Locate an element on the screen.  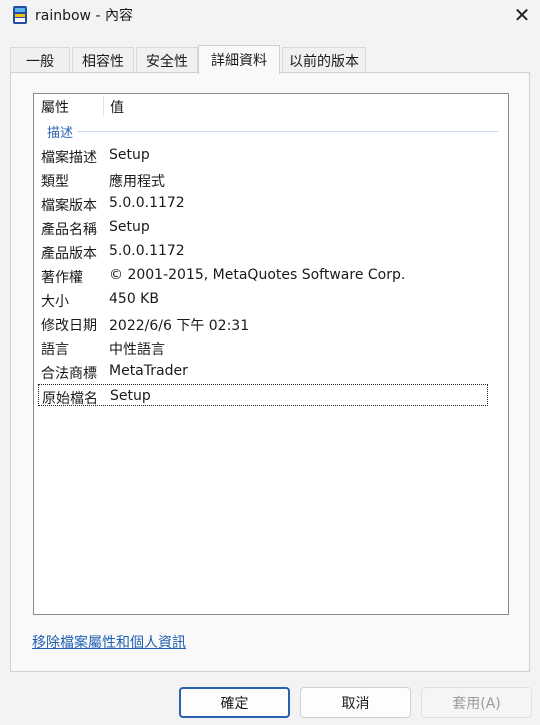
property-name: 著作權 is located at coordinates (62, 278).